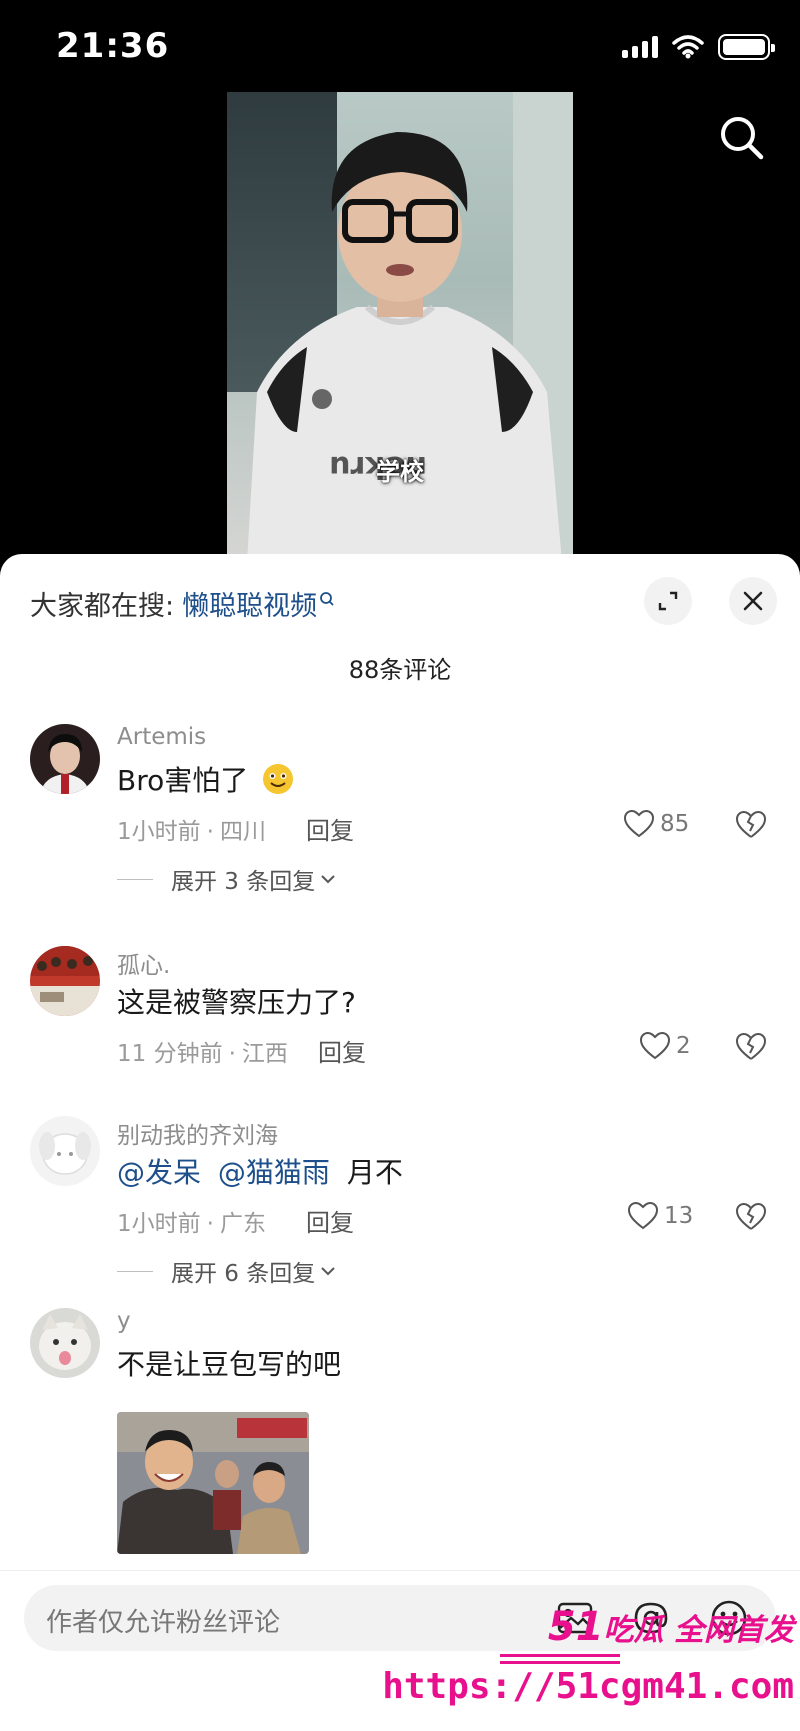 This screenshot has width=800, height=1731. What do you see at coordinates (656, 824) in the screenshot?
I see `like-button: 85` at bounding box center [656, 824].